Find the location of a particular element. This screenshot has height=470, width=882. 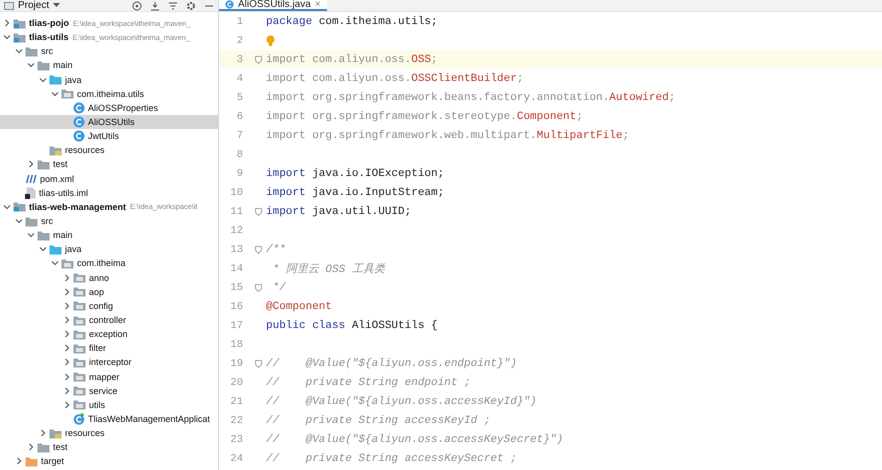

line-number: 13 is located at coordinates (236, 250).